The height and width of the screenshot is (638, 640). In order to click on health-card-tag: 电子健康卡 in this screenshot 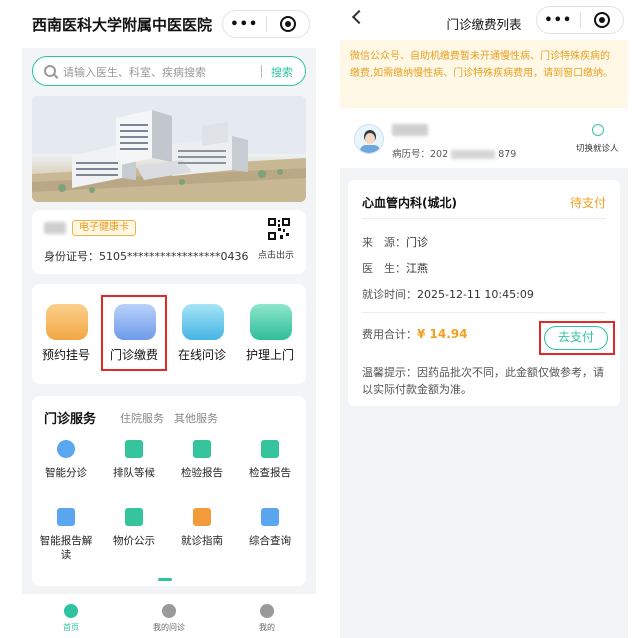, I will do `click(104, 228)`.